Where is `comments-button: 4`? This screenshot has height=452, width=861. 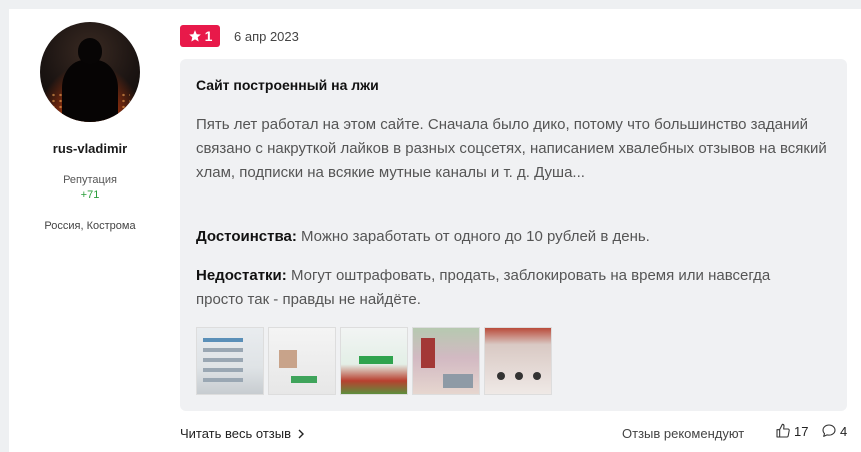
comments-button: 4 is located at coordinates (834, 431).